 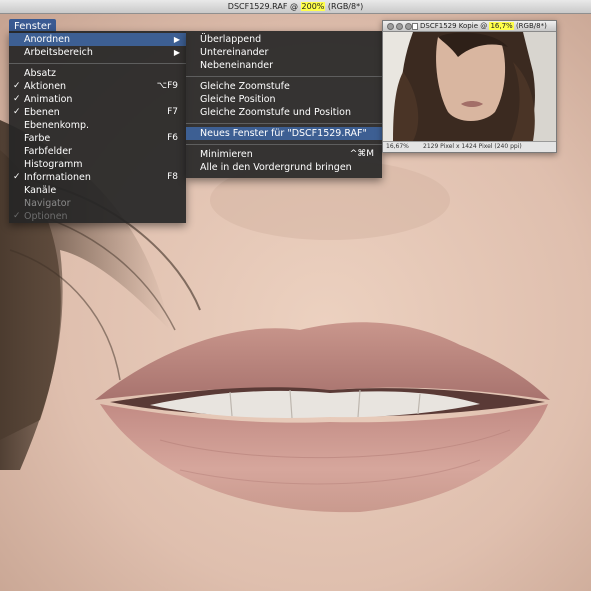 I want to click on menu-shortcut: F7, so click(x=172, y=112).